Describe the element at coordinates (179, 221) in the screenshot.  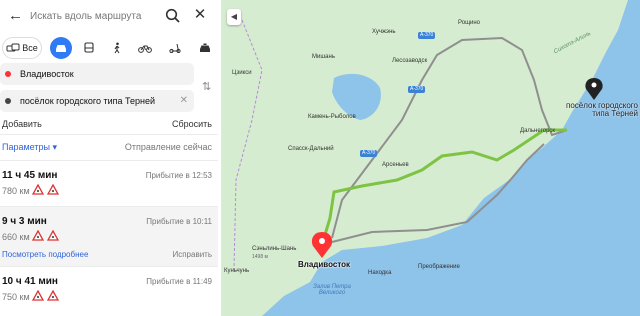
I see `route-arrival: Прибытие в 10:11` at that location.